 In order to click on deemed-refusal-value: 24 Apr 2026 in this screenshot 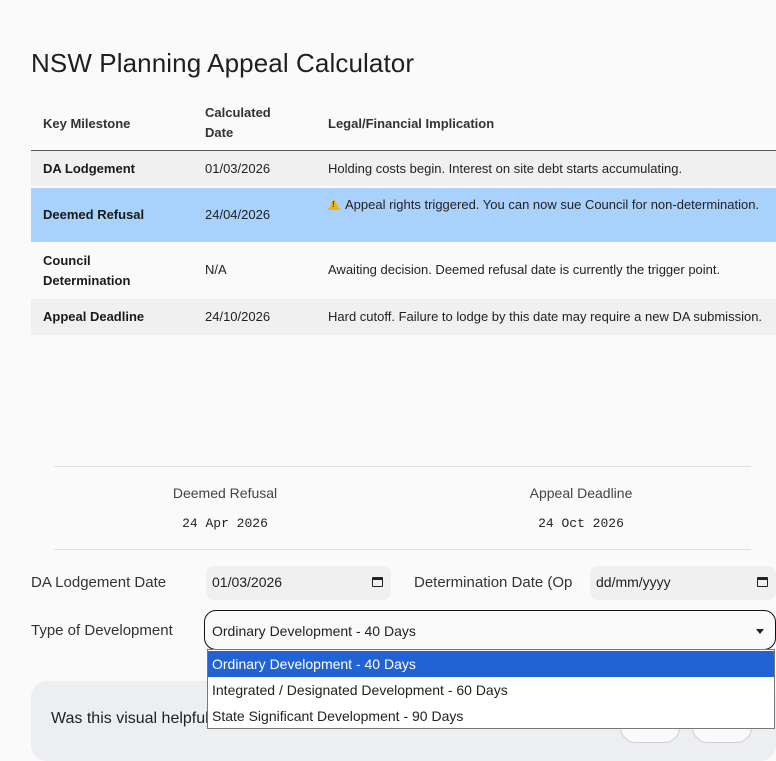, I will do `click(225, 523)`.